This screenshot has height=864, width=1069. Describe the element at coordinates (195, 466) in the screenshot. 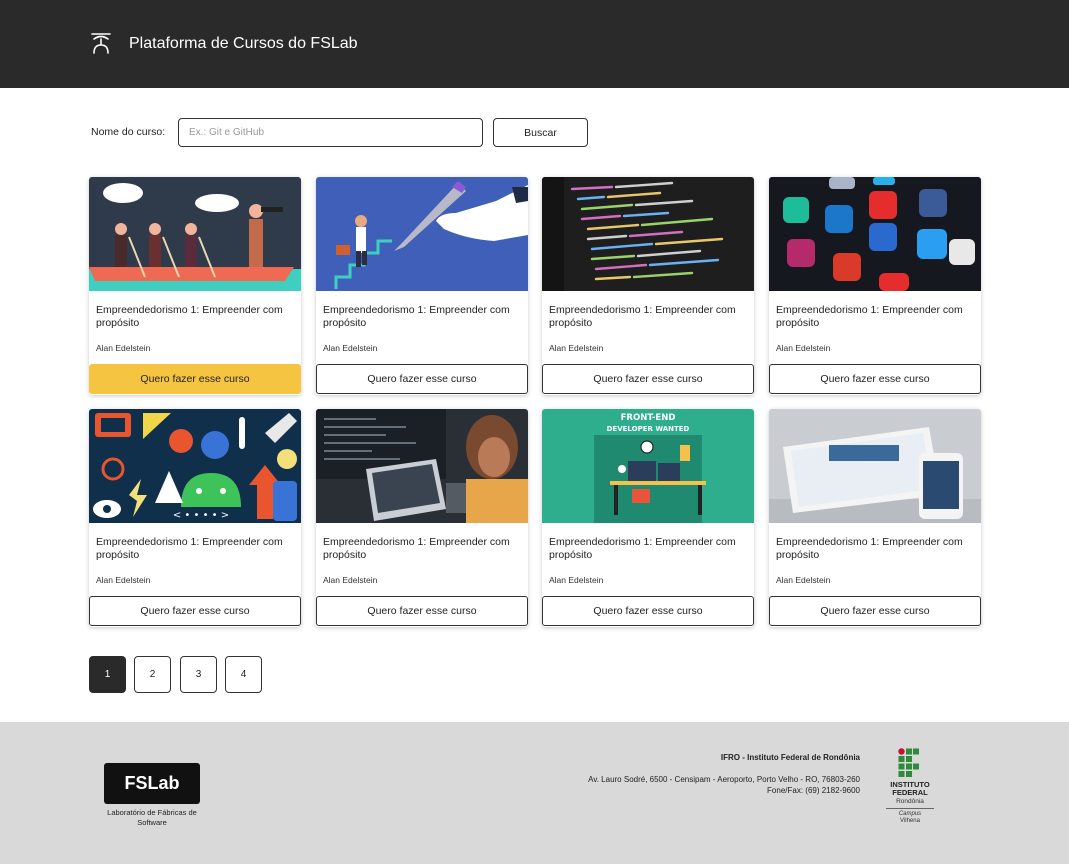

I see `android-icons-illustration: < • • • • >` at that location.